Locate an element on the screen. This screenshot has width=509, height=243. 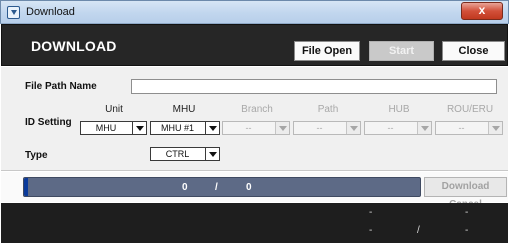
progress-current: 0 is located at coordinates (185, 187).